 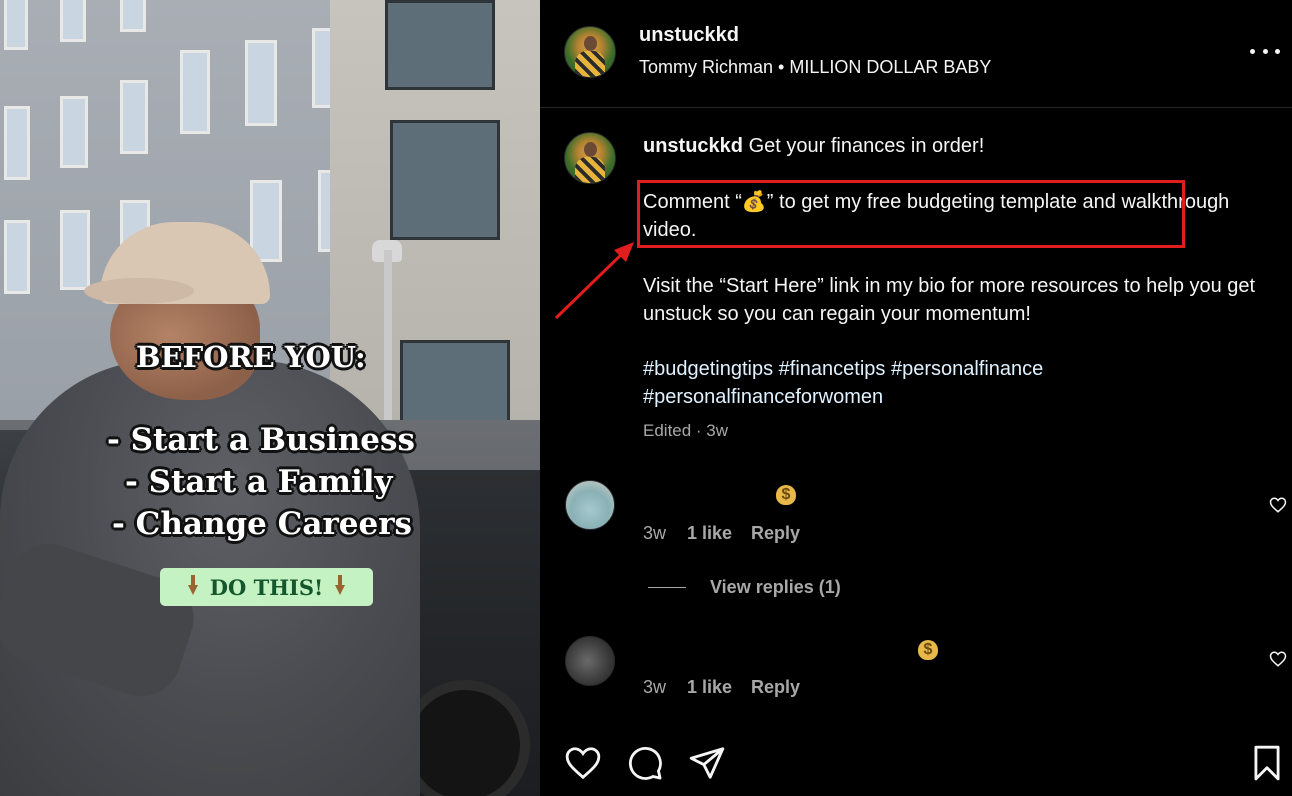 I want to click on cta-label: DO THIS!, so click(x=266, y=587).